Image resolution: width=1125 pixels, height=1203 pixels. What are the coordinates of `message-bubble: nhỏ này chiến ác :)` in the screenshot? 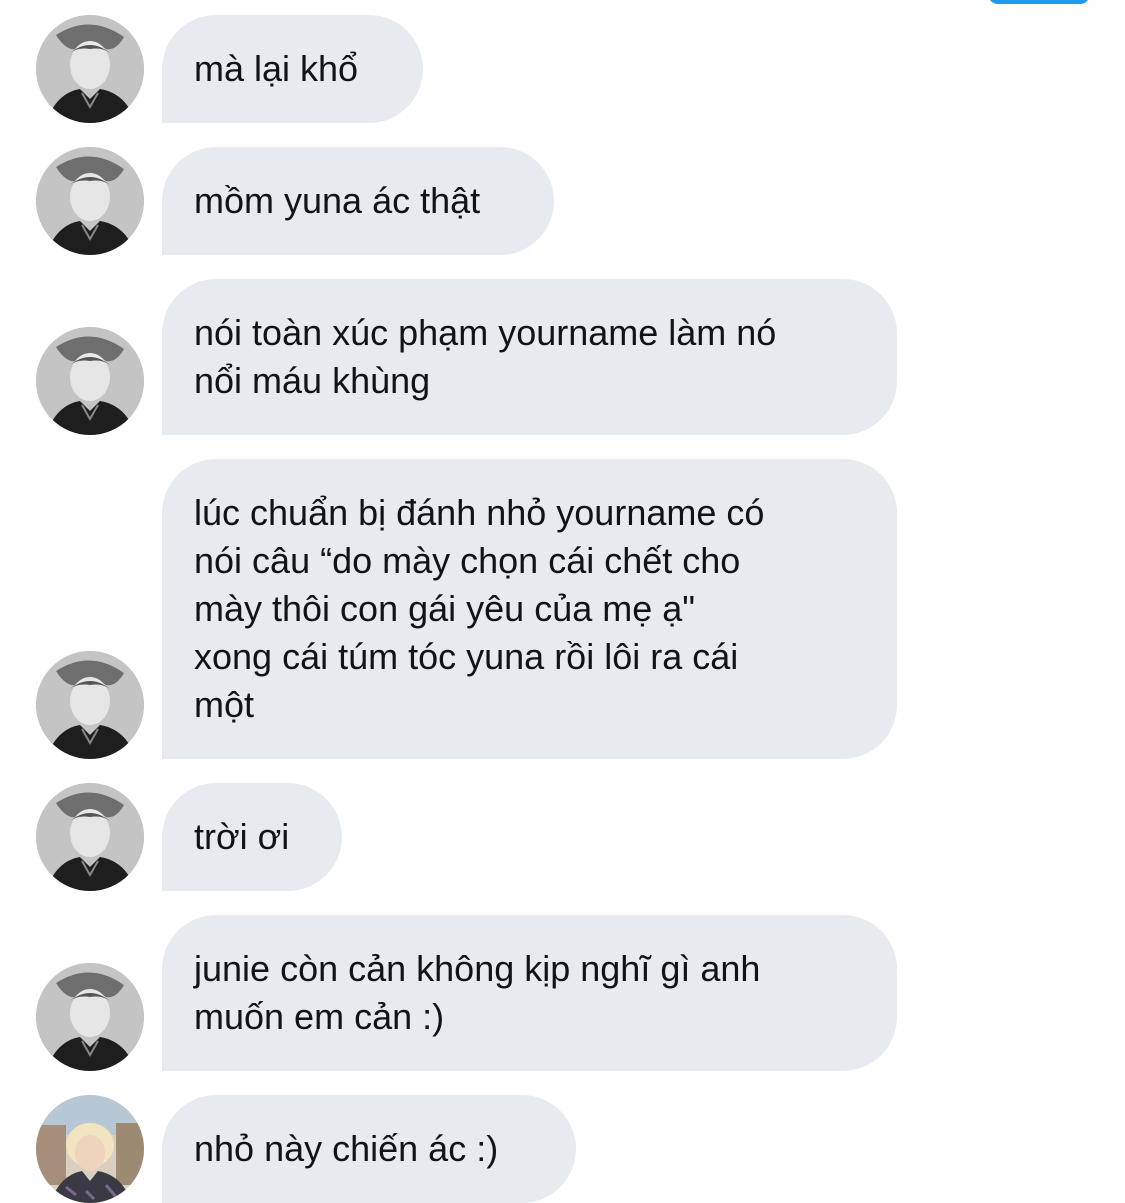 It's located at (369, 1149).